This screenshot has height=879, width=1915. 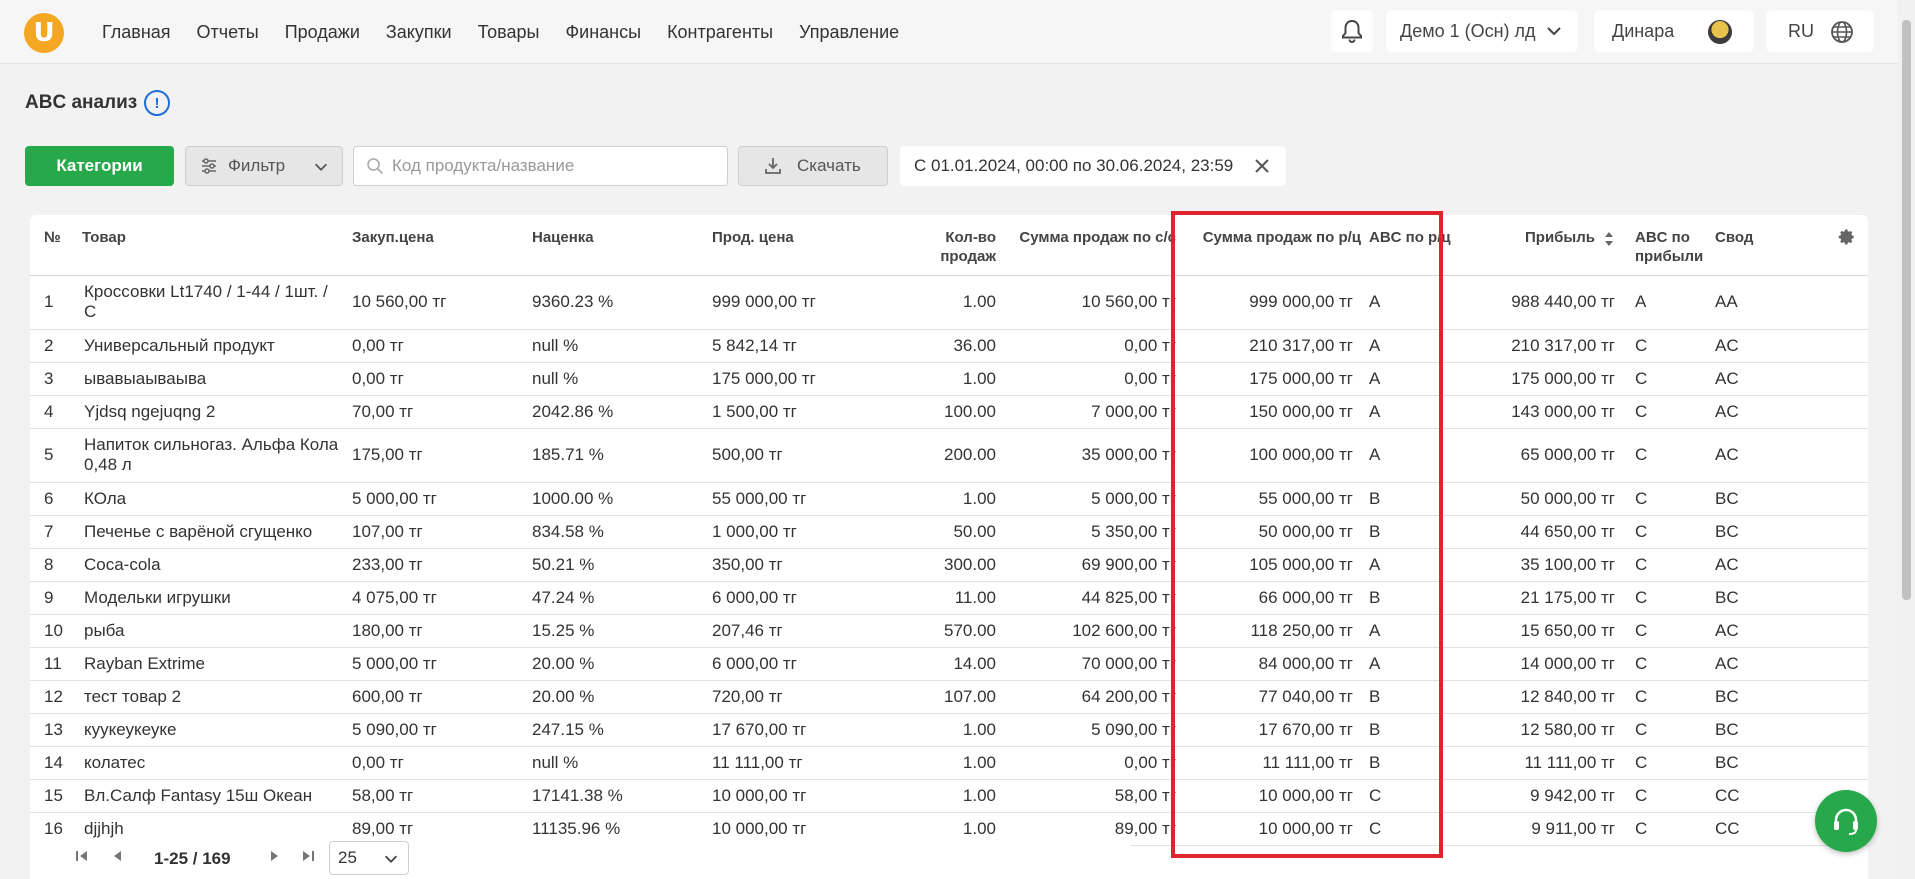 I want to click on page-size-select: 25, so click(x=369, y=858).